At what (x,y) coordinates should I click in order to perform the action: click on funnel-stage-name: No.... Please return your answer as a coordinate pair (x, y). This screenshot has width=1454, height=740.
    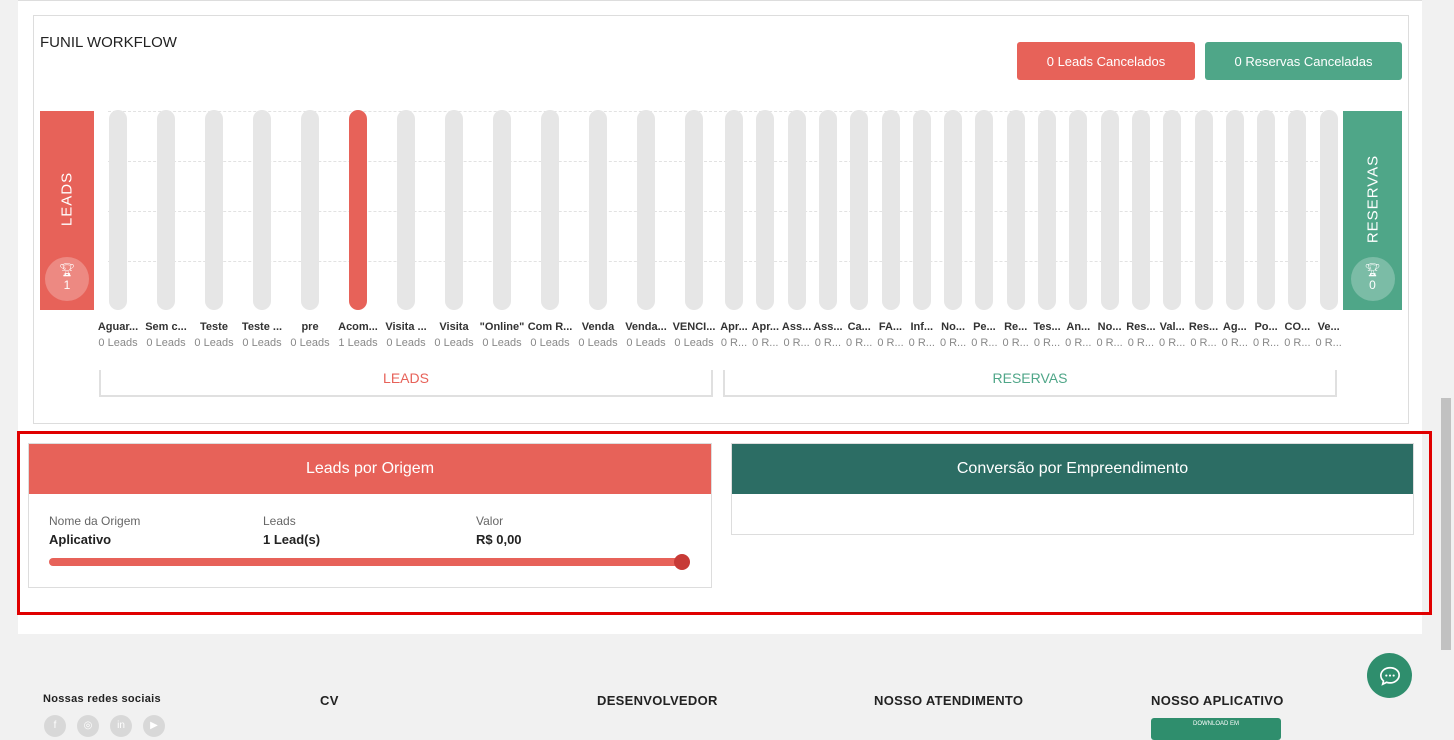
    Looking at the image, I should click on (953, 327).